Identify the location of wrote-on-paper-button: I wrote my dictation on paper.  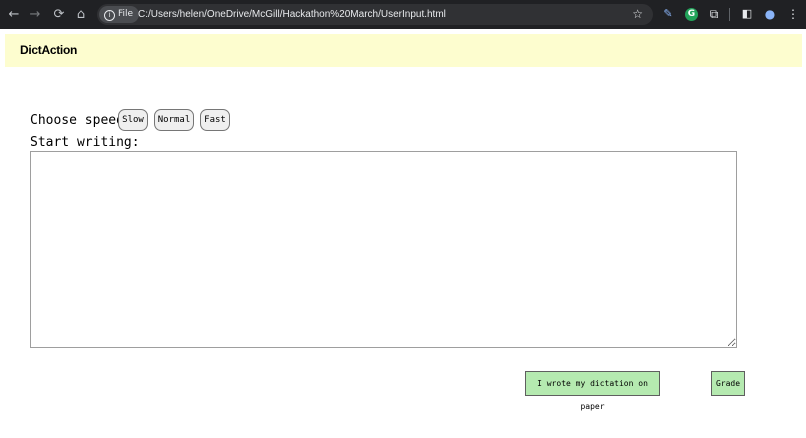
(592, 391).